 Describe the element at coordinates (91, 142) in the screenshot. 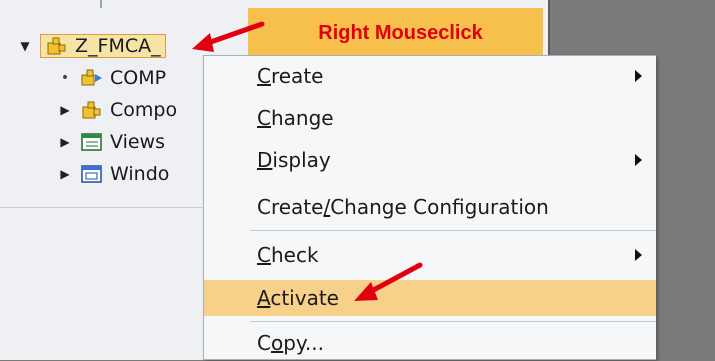

I see `views-icon` at that location.